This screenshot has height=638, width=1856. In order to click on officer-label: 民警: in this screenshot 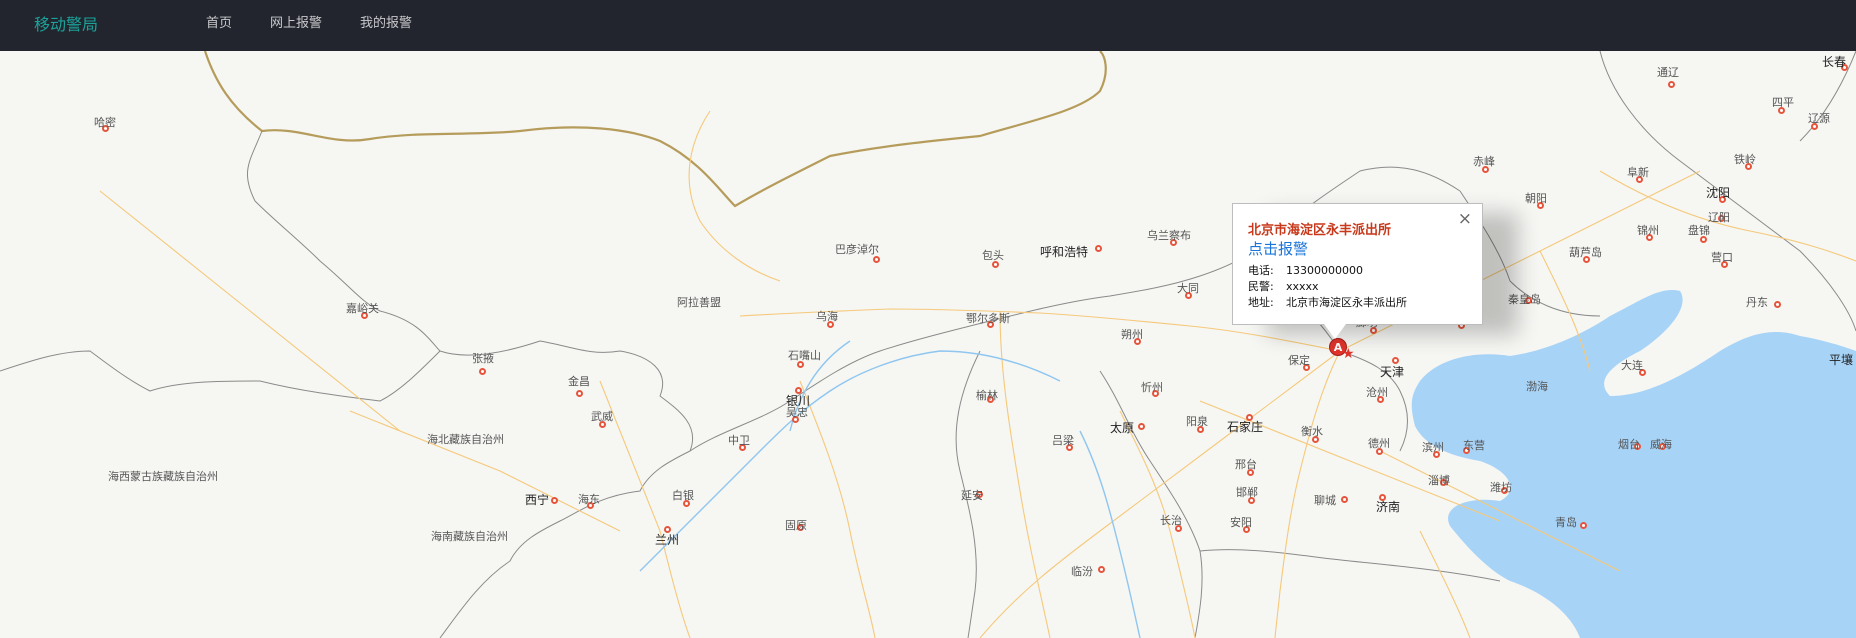, I will do `click(1261, 286)`.